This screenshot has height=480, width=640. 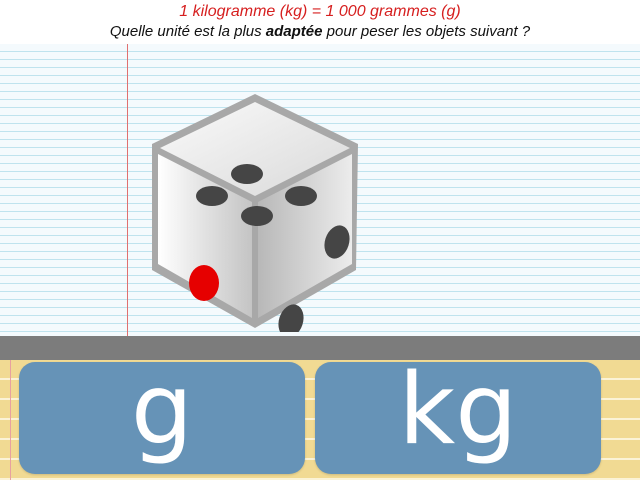 I want to click on paper-margin-line, so click(x=127, y=190).